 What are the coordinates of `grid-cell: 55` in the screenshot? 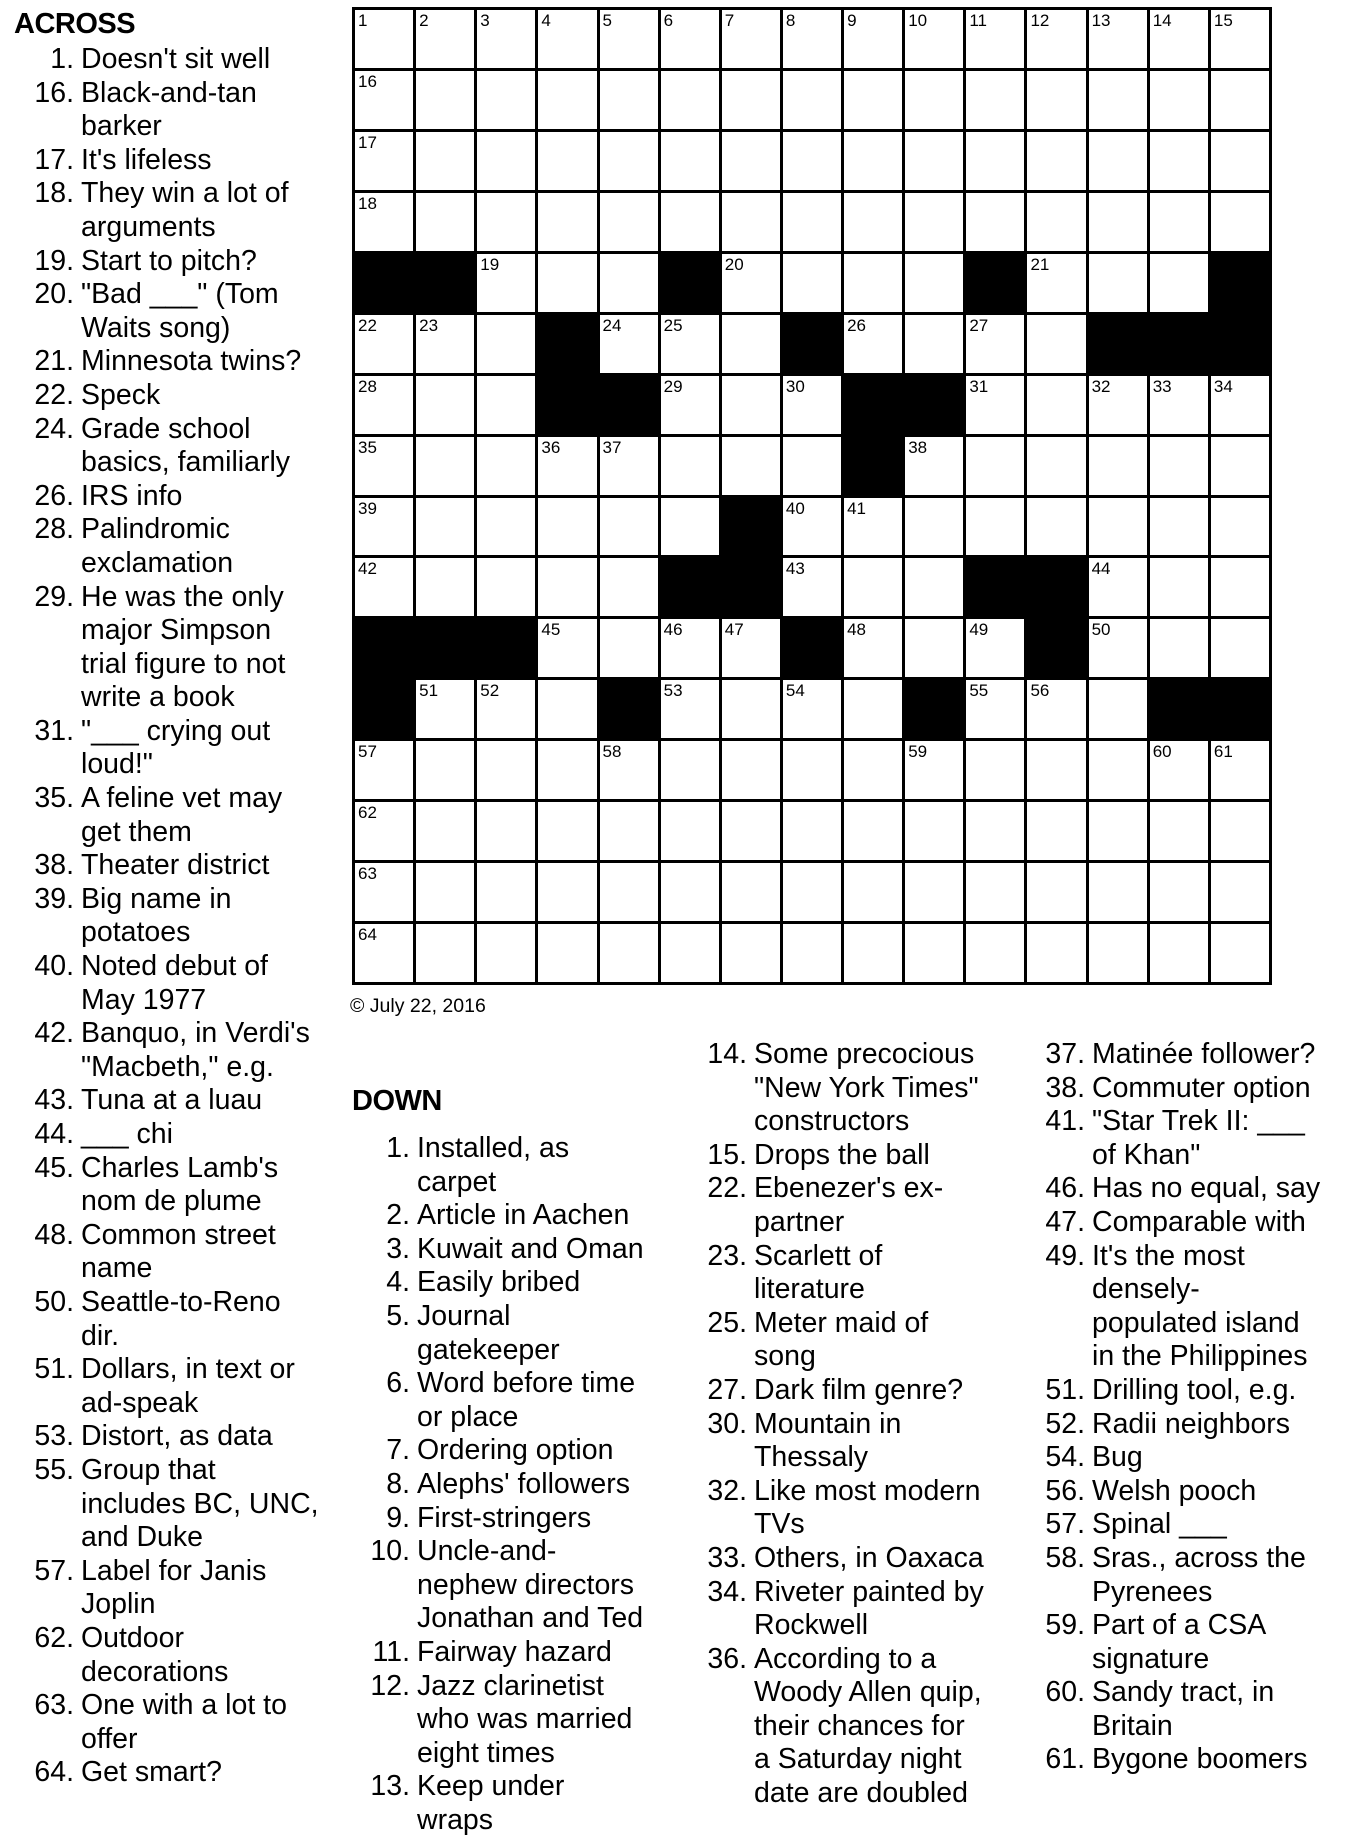 It's located at (995, 709).